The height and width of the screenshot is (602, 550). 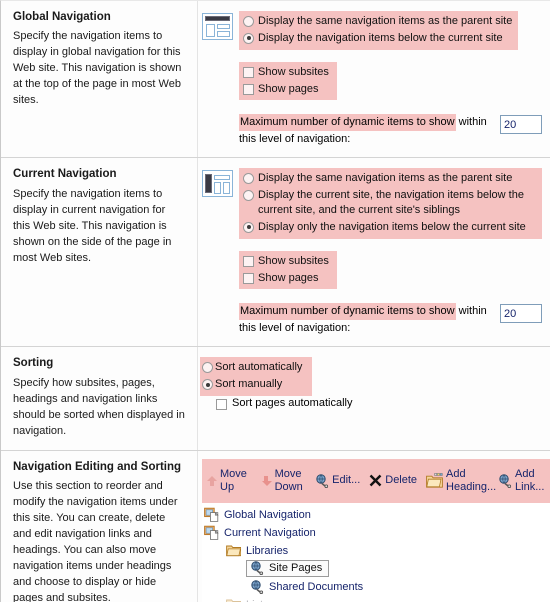 What do you see at coordinates (376, 569) in the screenshot?
I see `tree-item-site-pages: Site Pages` at bounding box center [376, 569].